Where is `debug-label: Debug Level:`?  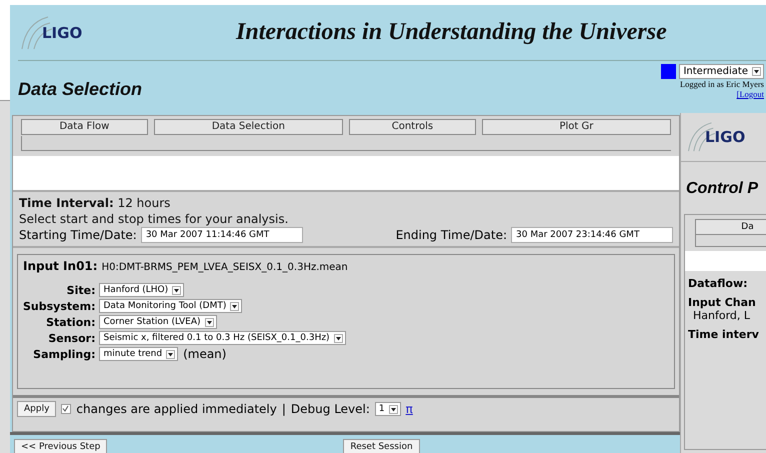 debug-label: Debug Level: is located at coordinates (330, 409).